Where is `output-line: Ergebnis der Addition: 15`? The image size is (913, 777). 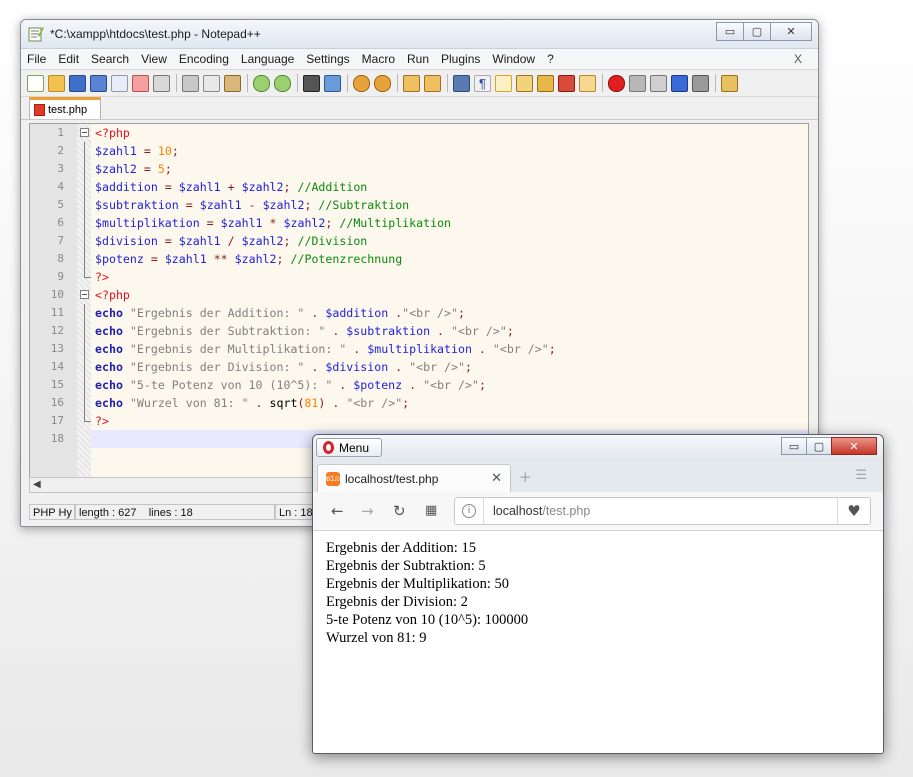
output-line: Ergebnis der Addition: 15 is located at coordinates (401, 548).